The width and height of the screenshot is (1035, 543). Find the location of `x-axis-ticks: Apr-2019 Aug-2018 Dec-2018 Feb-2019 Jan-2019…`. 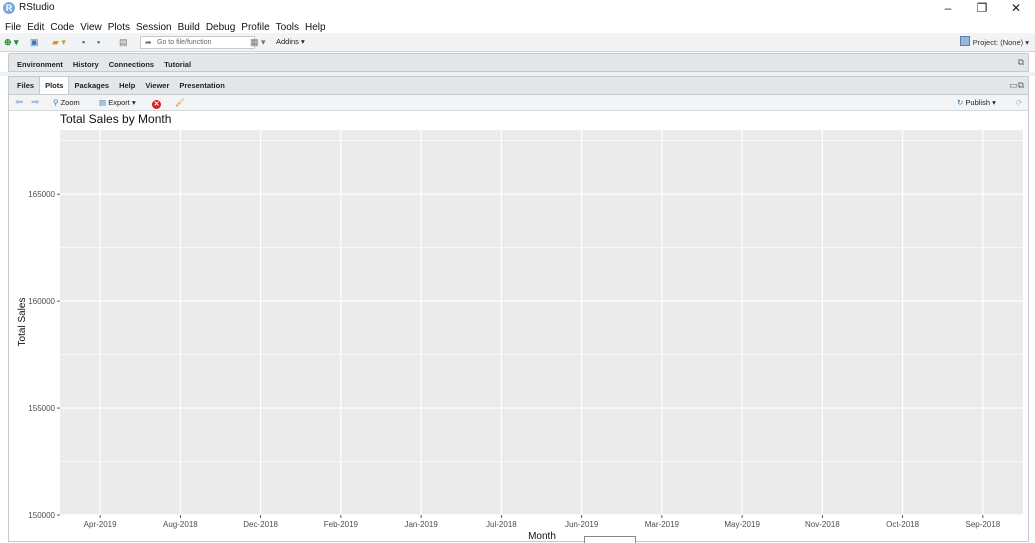

x-axis-ticks: Apr-2019 Aug-2018 Dec-2018 Feb-2019 Jan-2019… is located at coordinates (542, 522).